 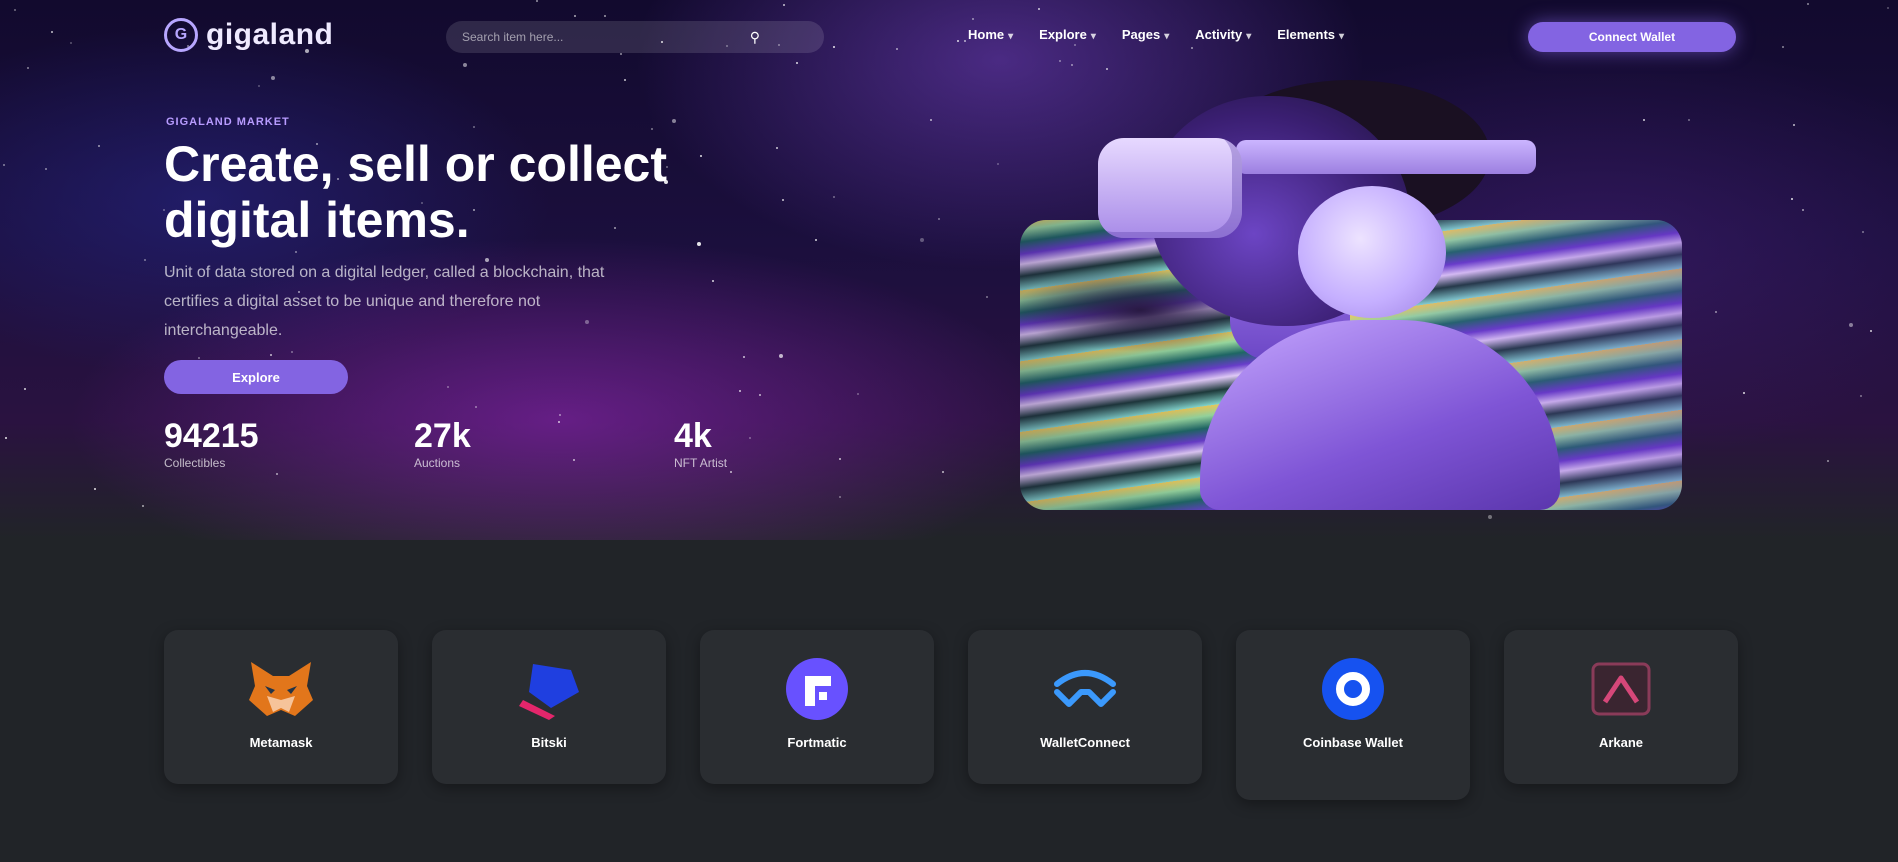 I want to click on logo-mark-icon: G, so click(x=181, y=35).